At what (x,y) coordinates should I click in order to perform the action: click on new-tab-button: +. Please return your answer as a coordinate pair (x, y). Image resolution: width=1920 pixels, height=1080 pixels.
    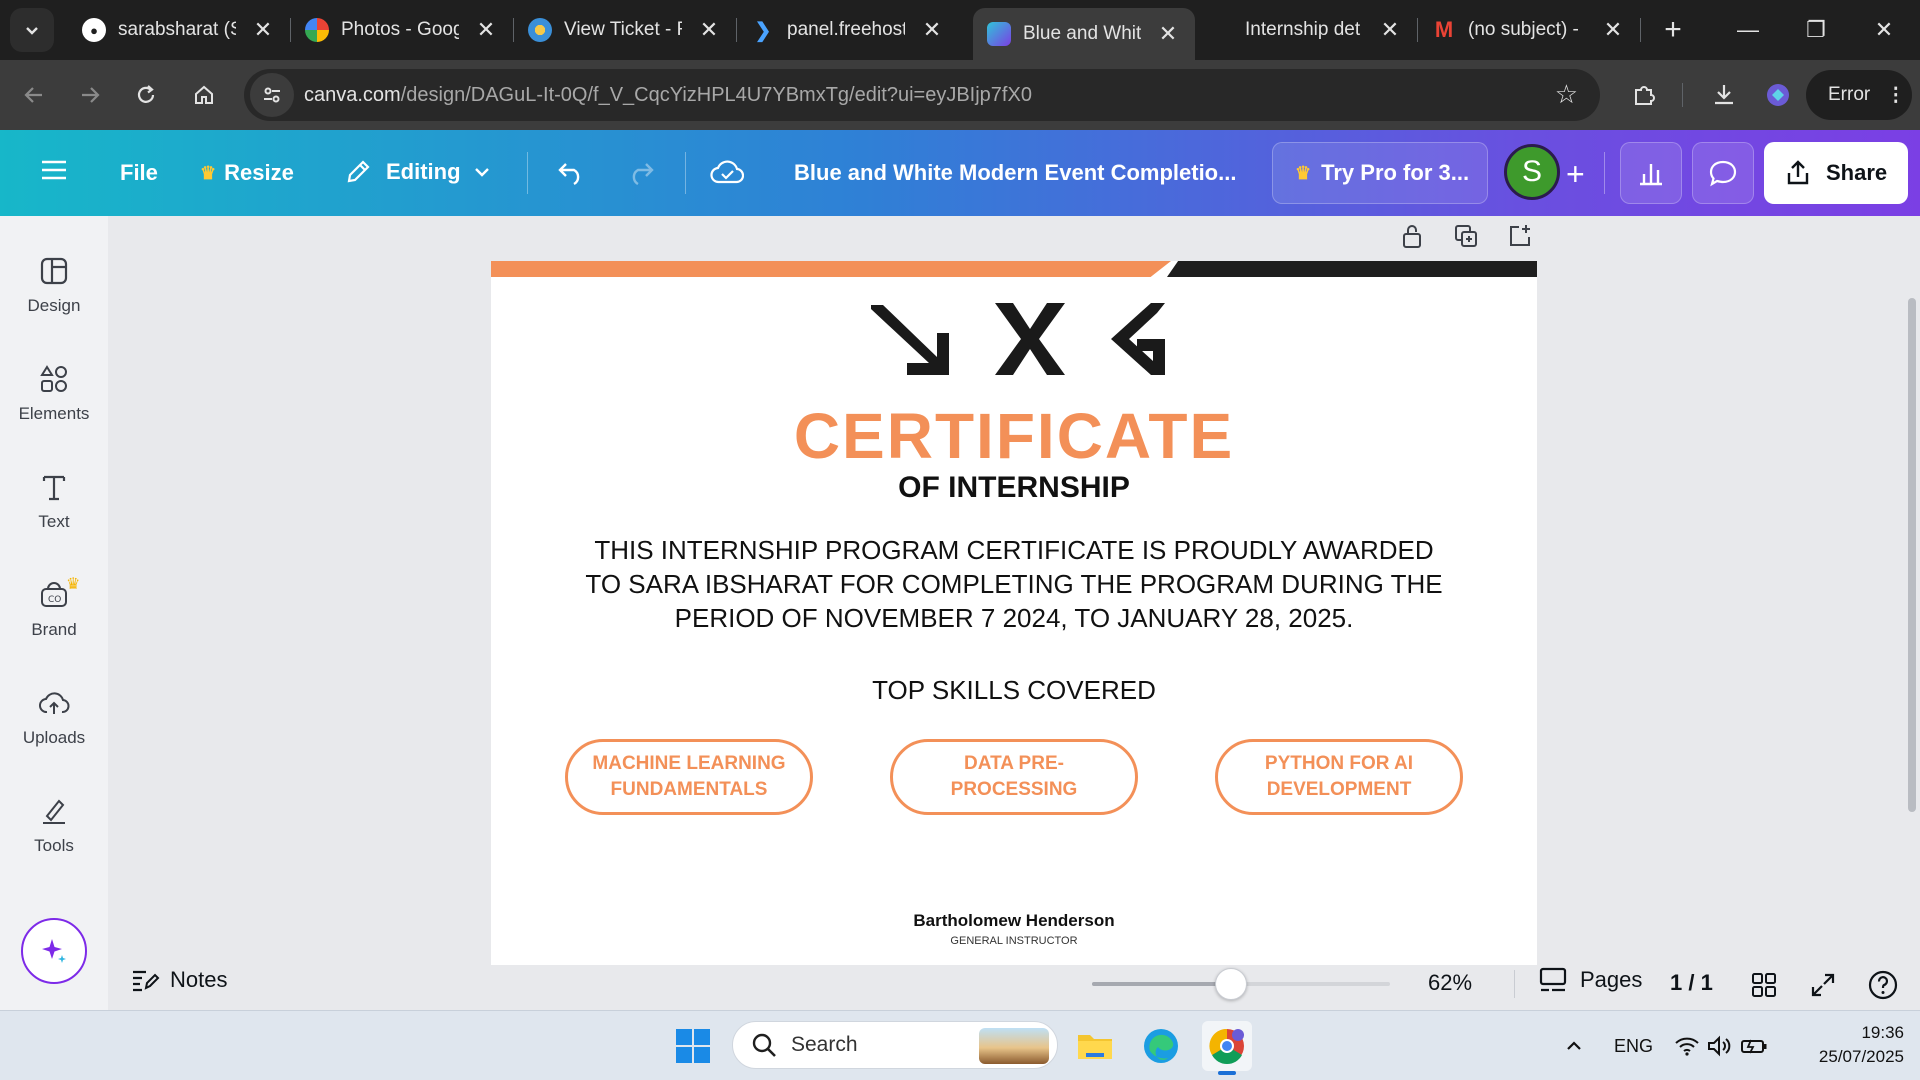
    Looking at the image, I should click on (1673, 30).